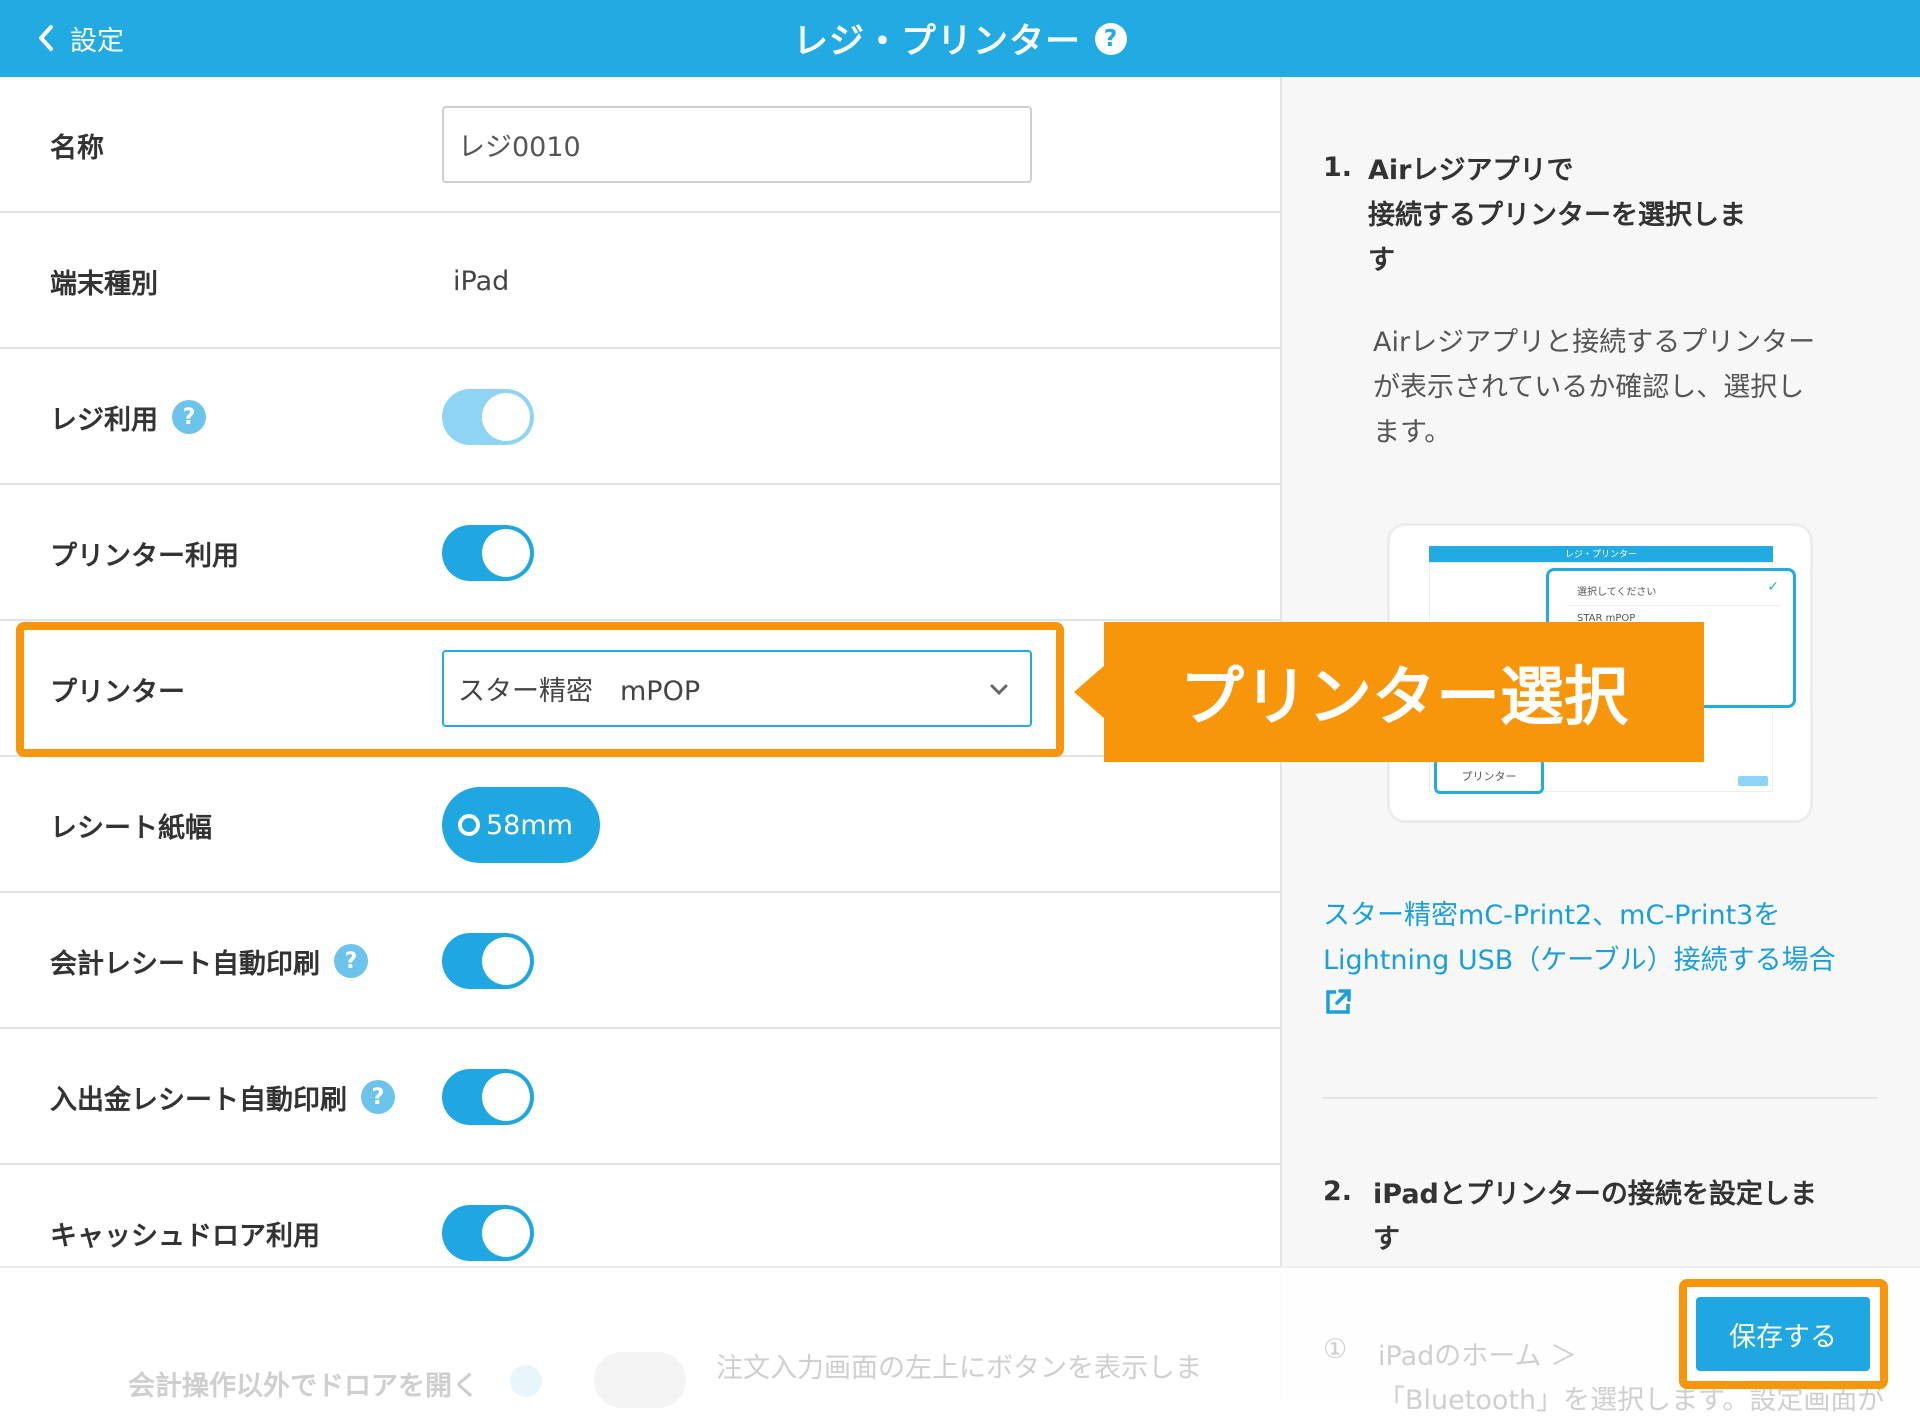  I want to click on name-row: 名称 レジ0010, so click(640, 145).